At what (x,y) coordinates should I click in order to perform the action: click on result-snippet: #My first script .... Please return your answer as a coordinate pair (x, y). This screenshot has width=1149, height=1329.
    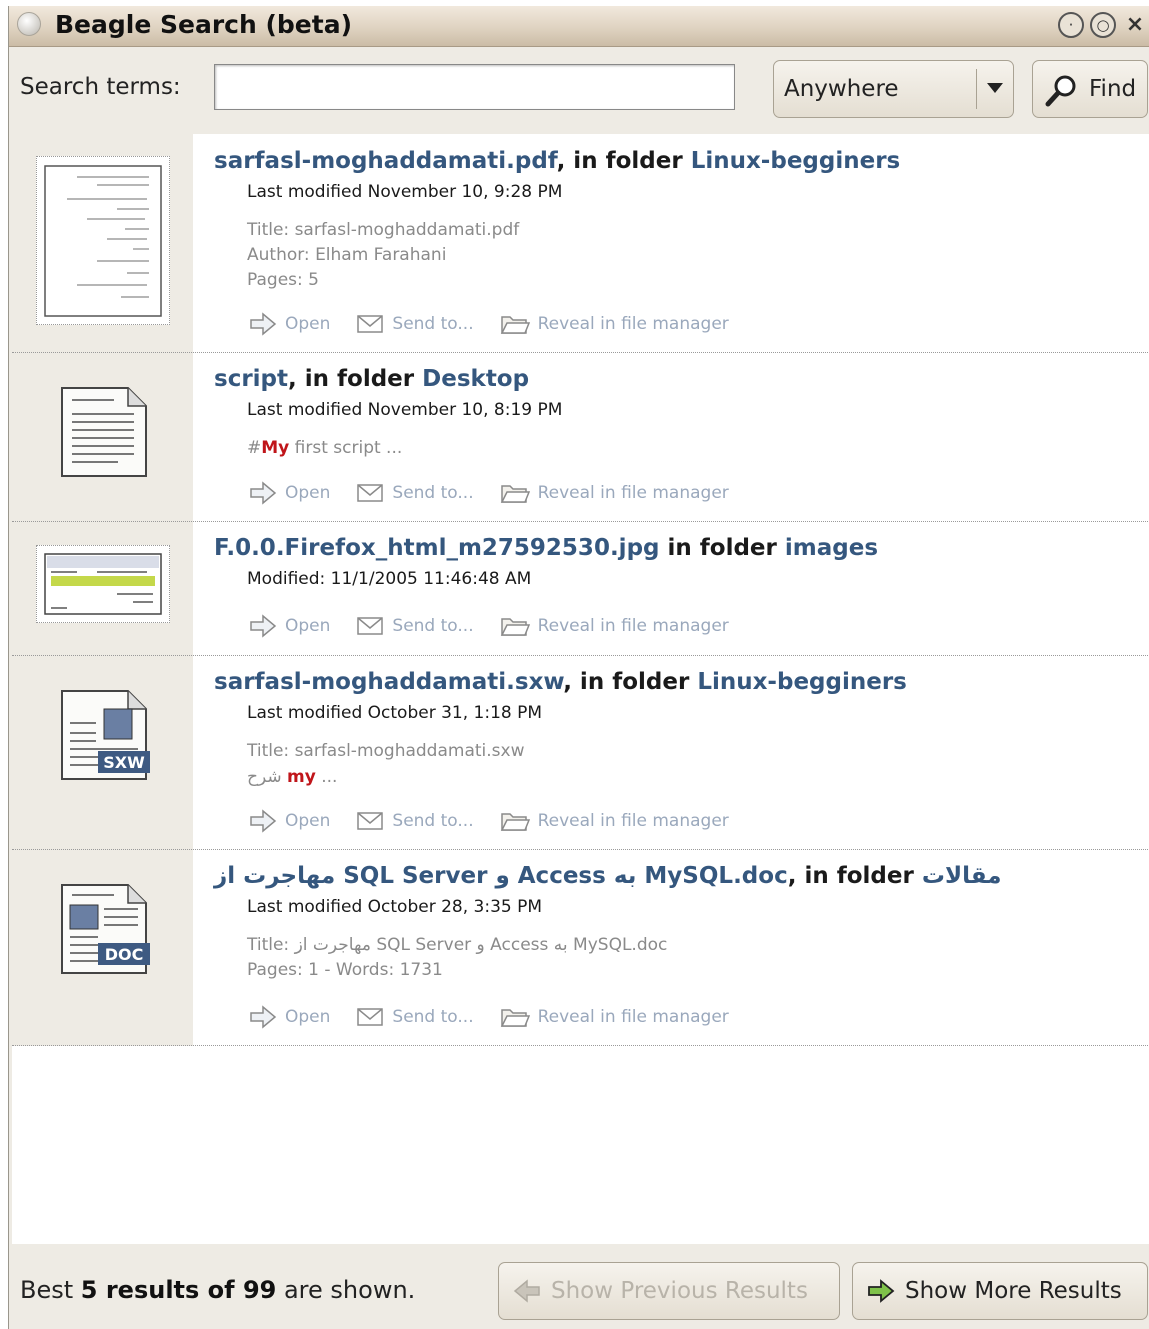
    Looking at the image, I should click on (325, 448).